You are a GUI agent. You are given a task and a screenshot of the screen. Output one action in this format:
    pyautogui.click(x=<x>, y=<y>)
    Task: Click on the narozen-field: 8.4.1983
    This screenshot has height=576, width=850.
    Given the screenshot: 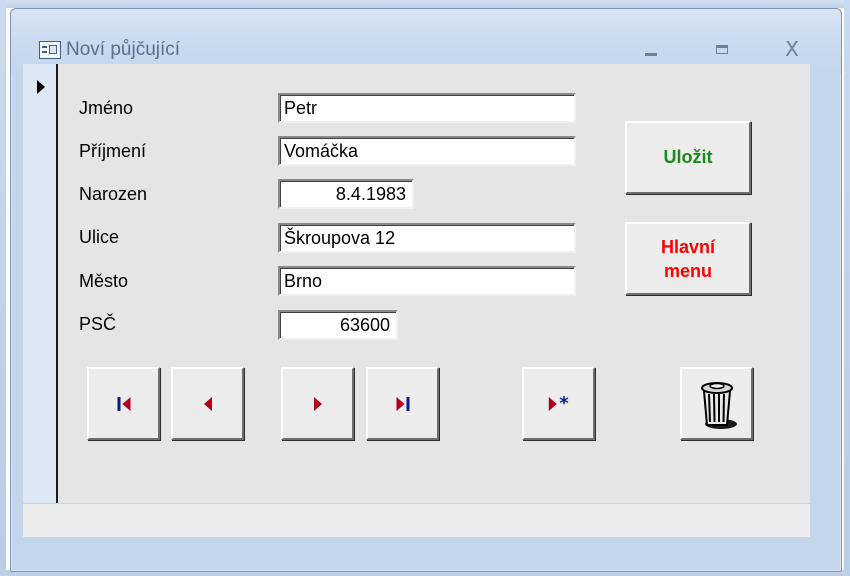 What is the action you would take?
    pyautogui.click(x=346, y=194)
    